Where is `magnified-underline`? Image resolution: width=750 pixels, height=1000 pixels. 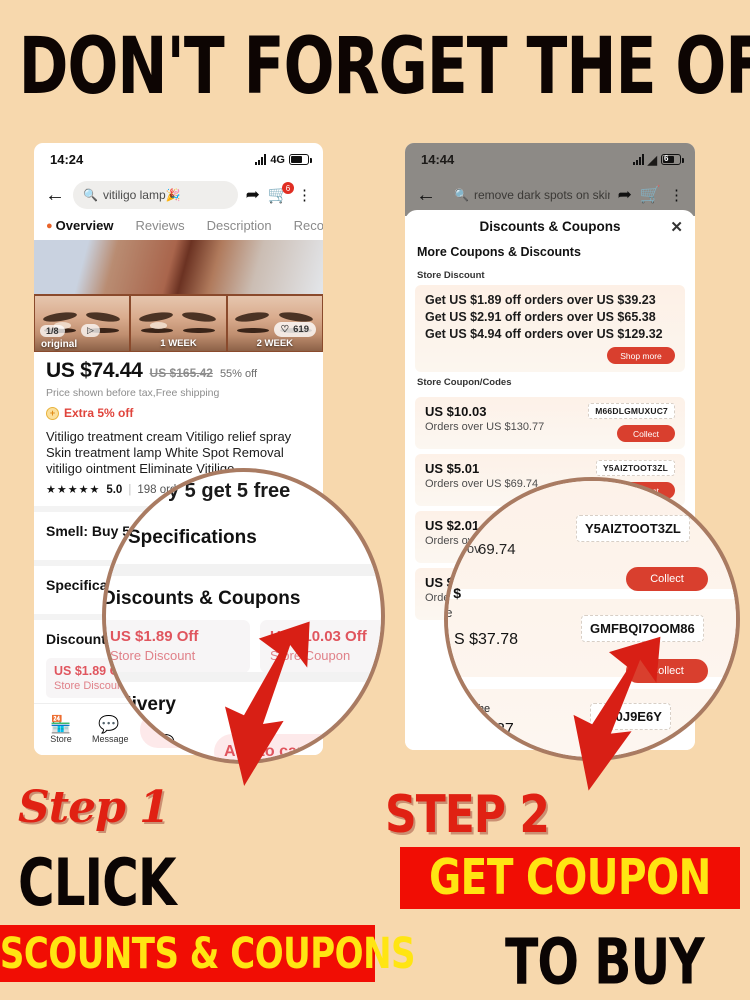 magnified-underline is located at coordinates (501, 745).